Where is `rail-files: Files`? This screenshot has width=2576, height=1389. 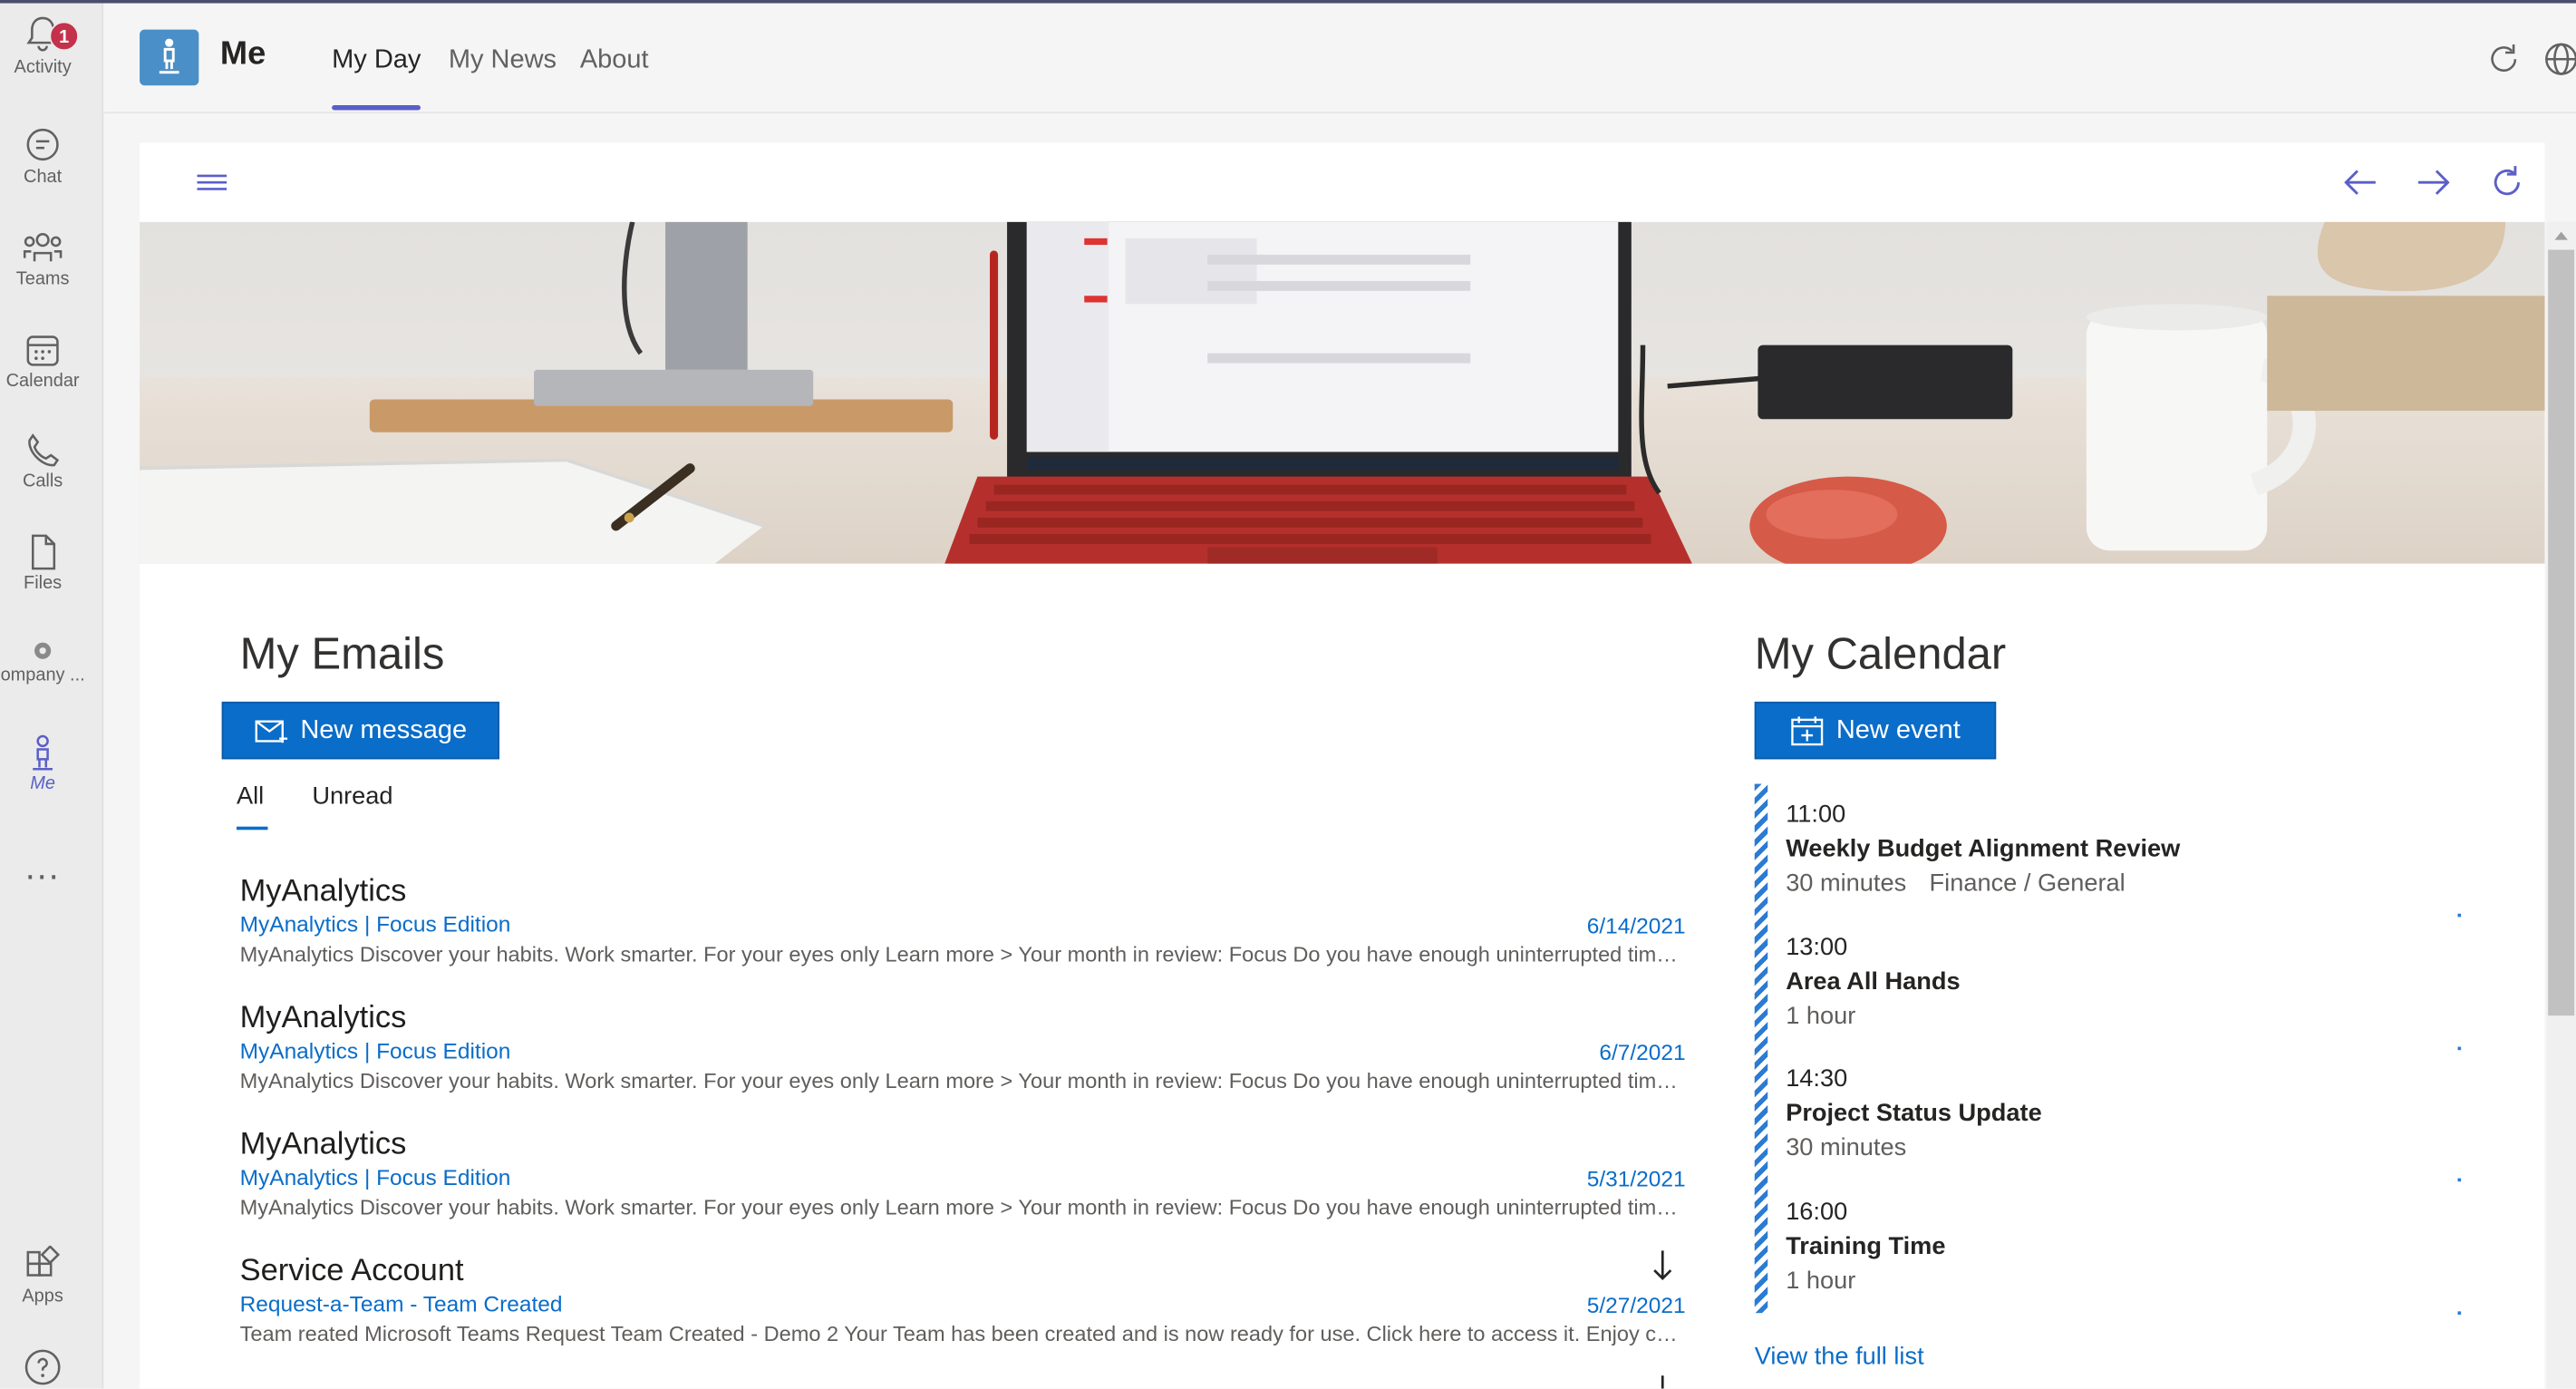 rail-files: Files is located at coordinates (42, 563).